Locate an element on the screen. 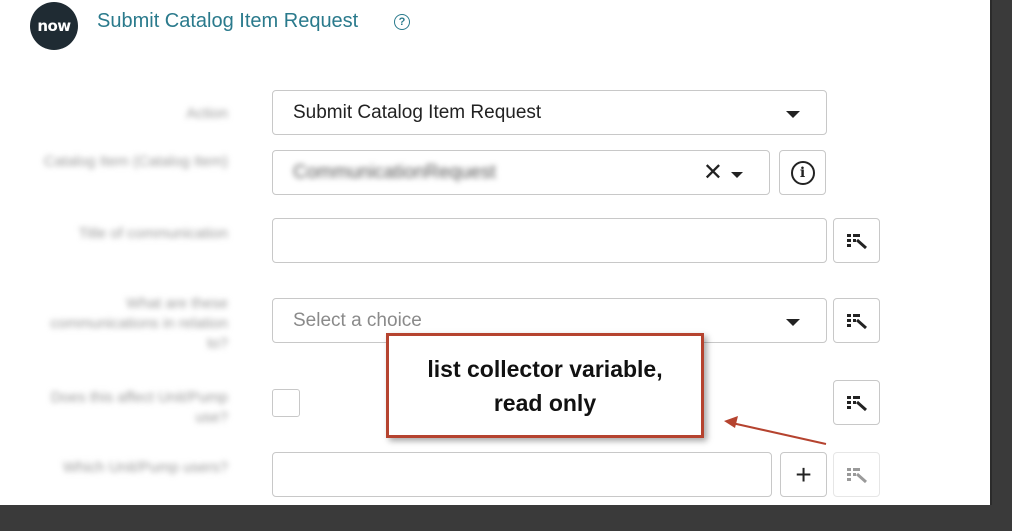  annotation-callout: list collector variable, read only is located at coordinates (545, 385).